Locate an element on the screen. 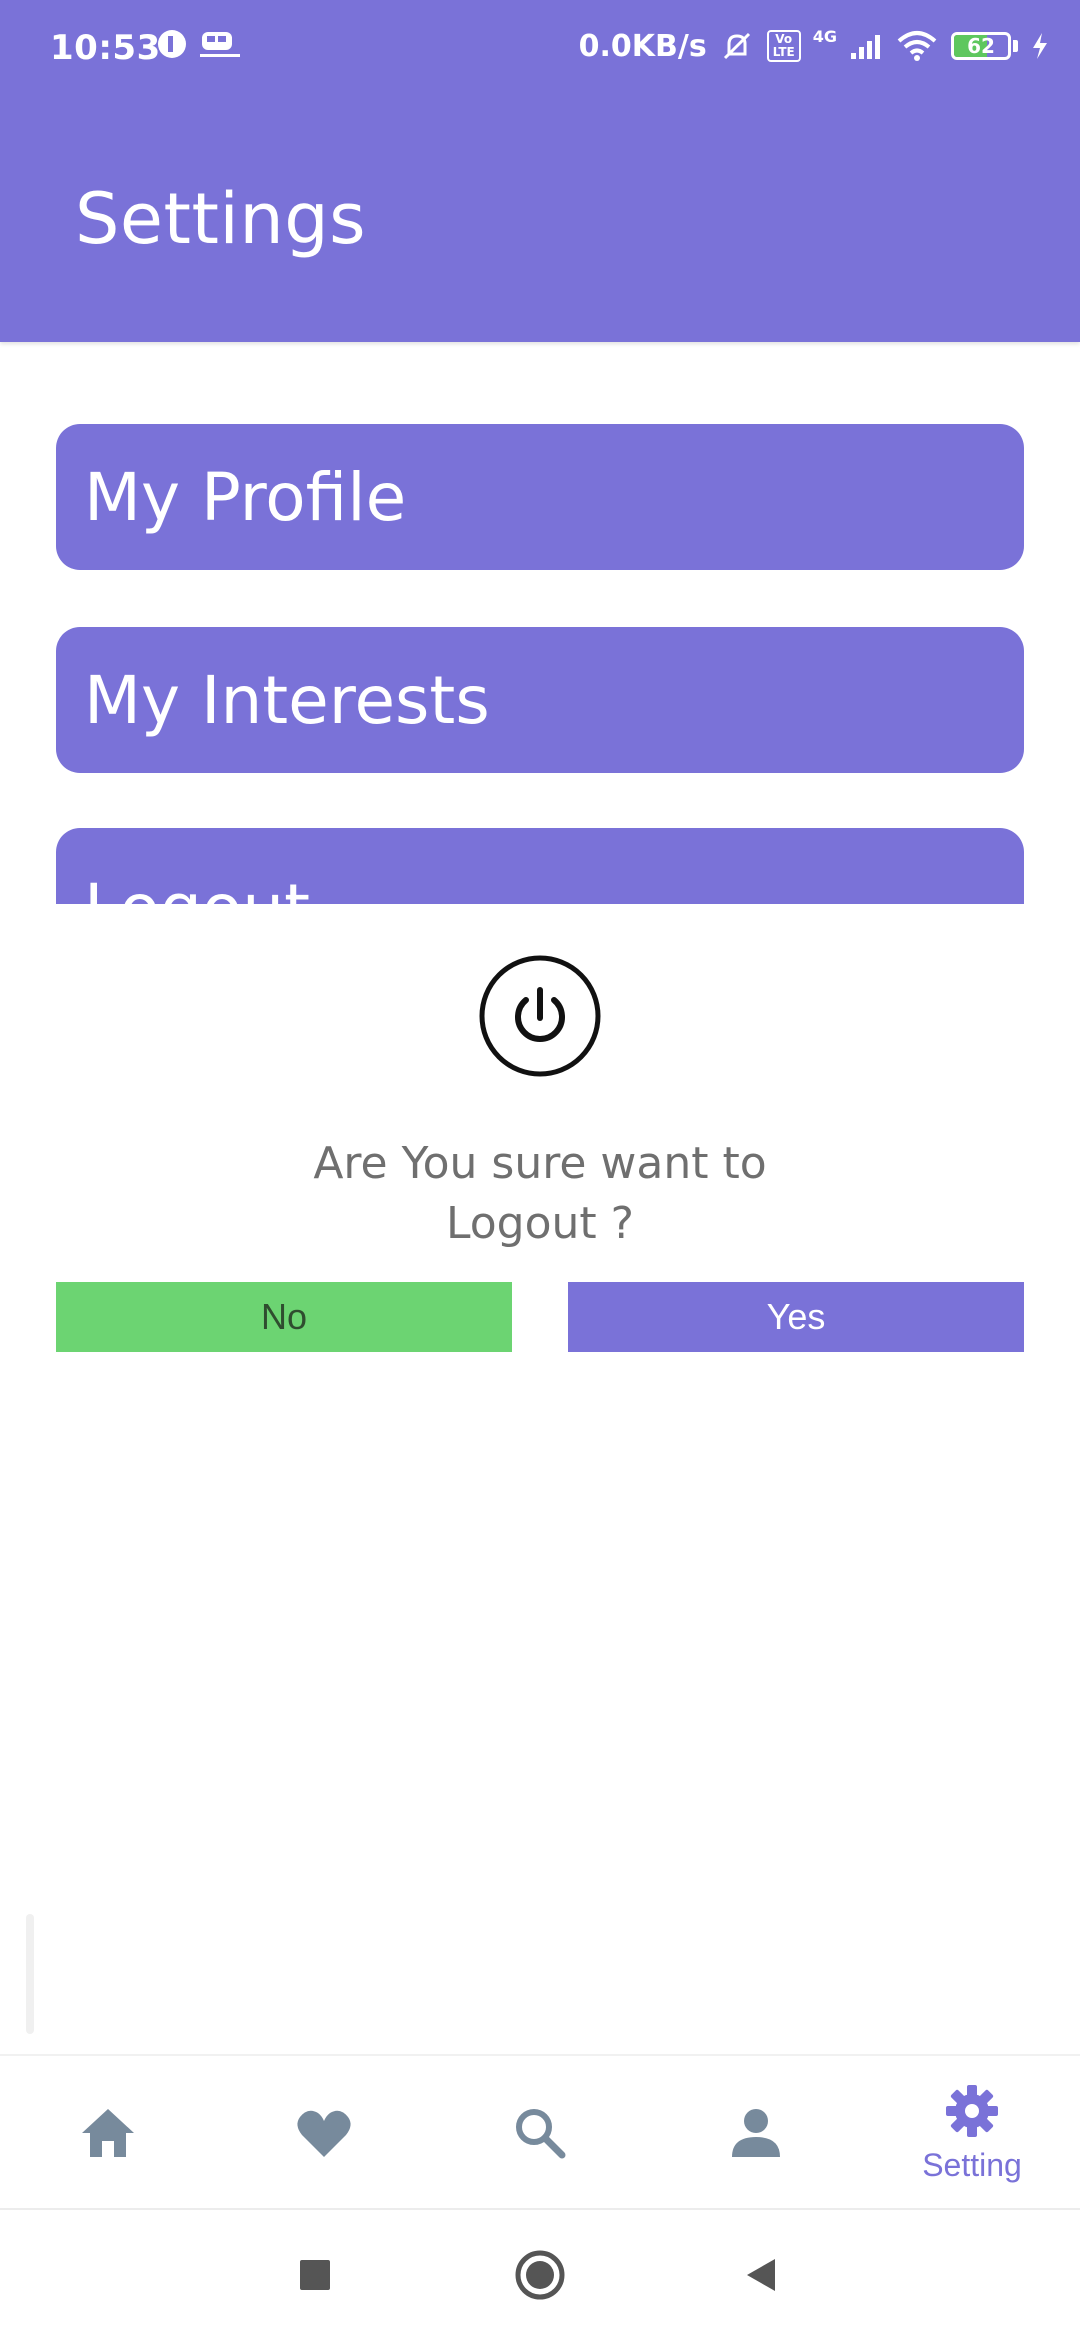 Image resolution: width=1080 pixels, height=2340 pixels. my-profile-label: My Profile is located at coordinates (245, 497).